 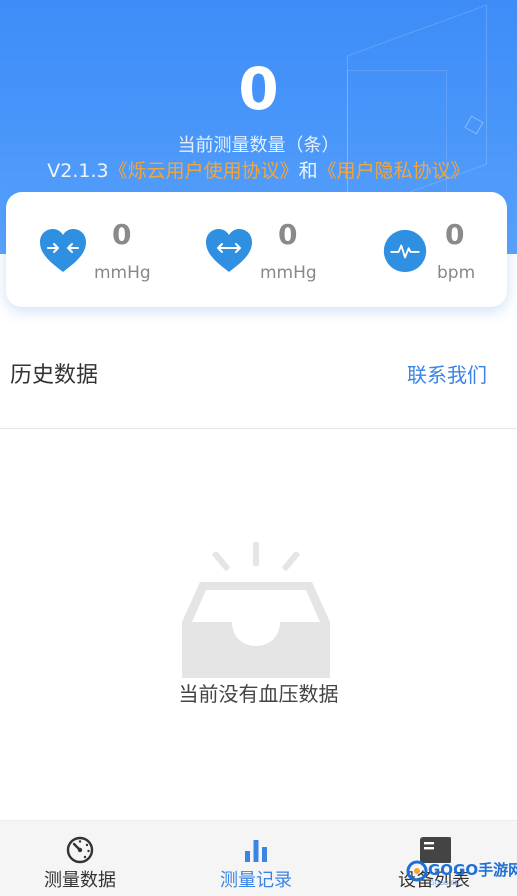 I want to click on measurement-count: 0, so click(x=258, y=89).